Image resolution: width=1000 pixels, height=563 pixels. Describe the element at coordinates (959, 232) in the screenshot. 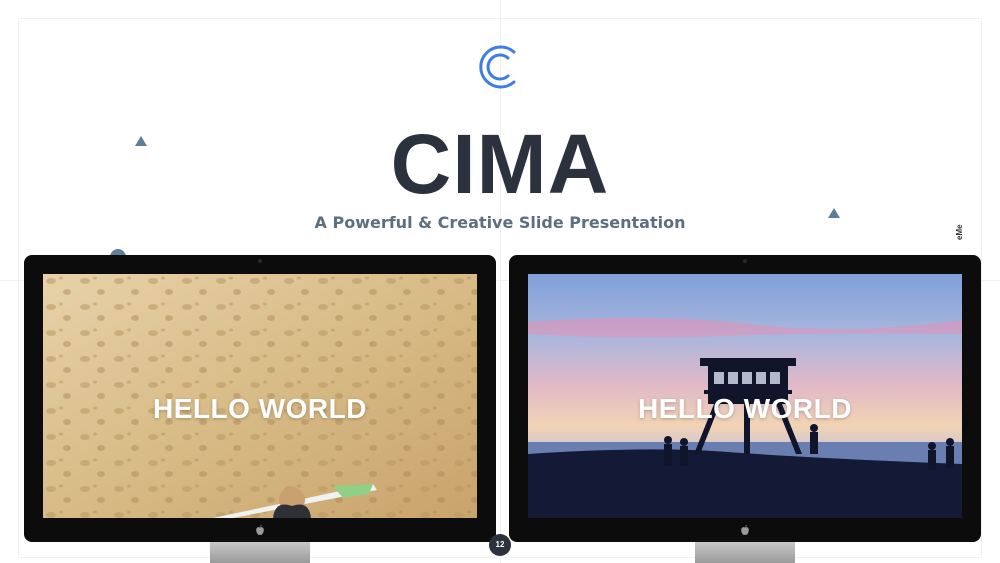

I see `side-brand-text: eMe` at that location.